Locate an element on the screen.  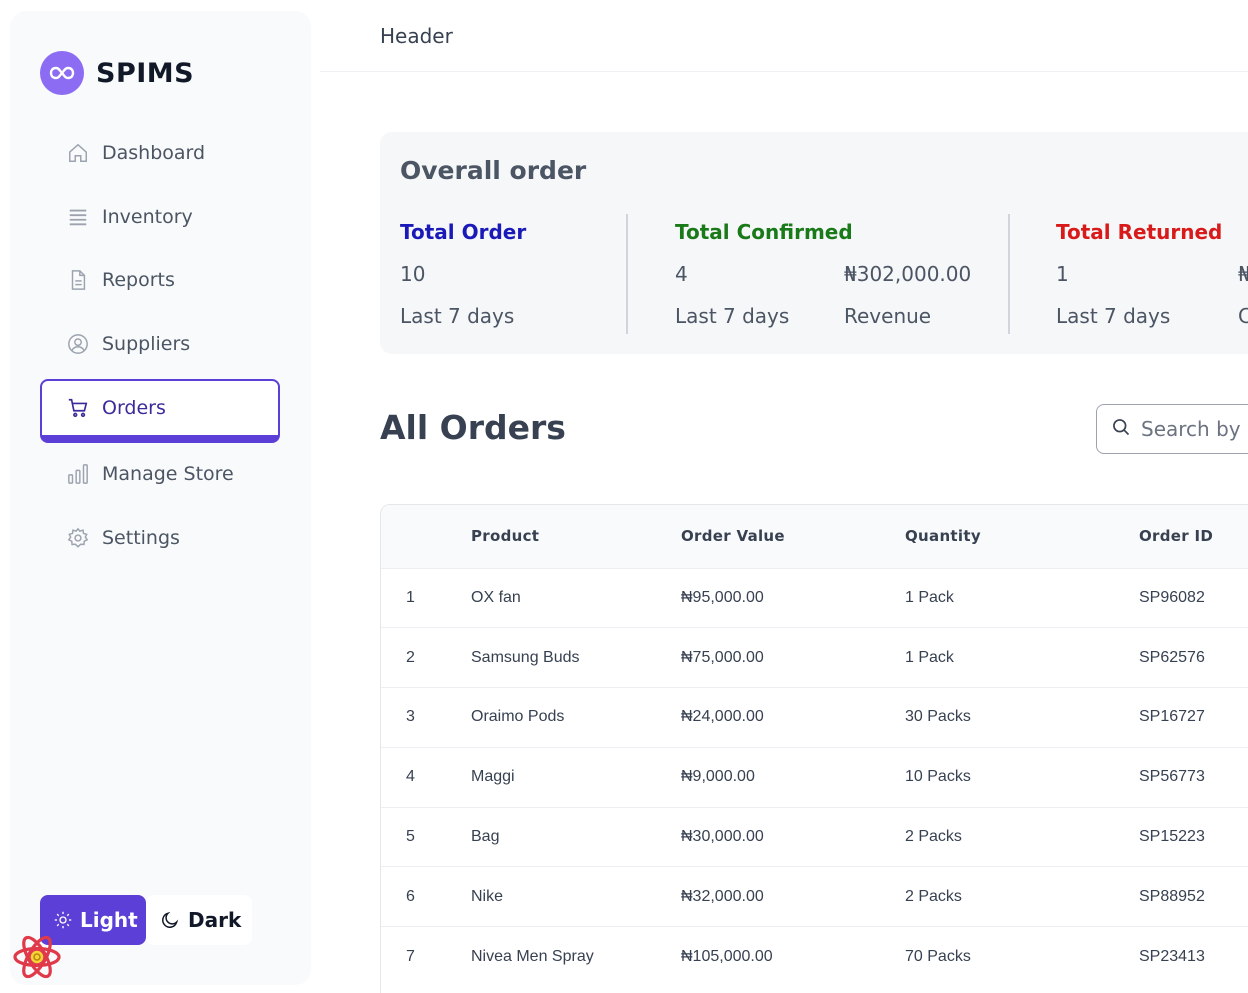
home-icon is located at coordinates (78, 153).